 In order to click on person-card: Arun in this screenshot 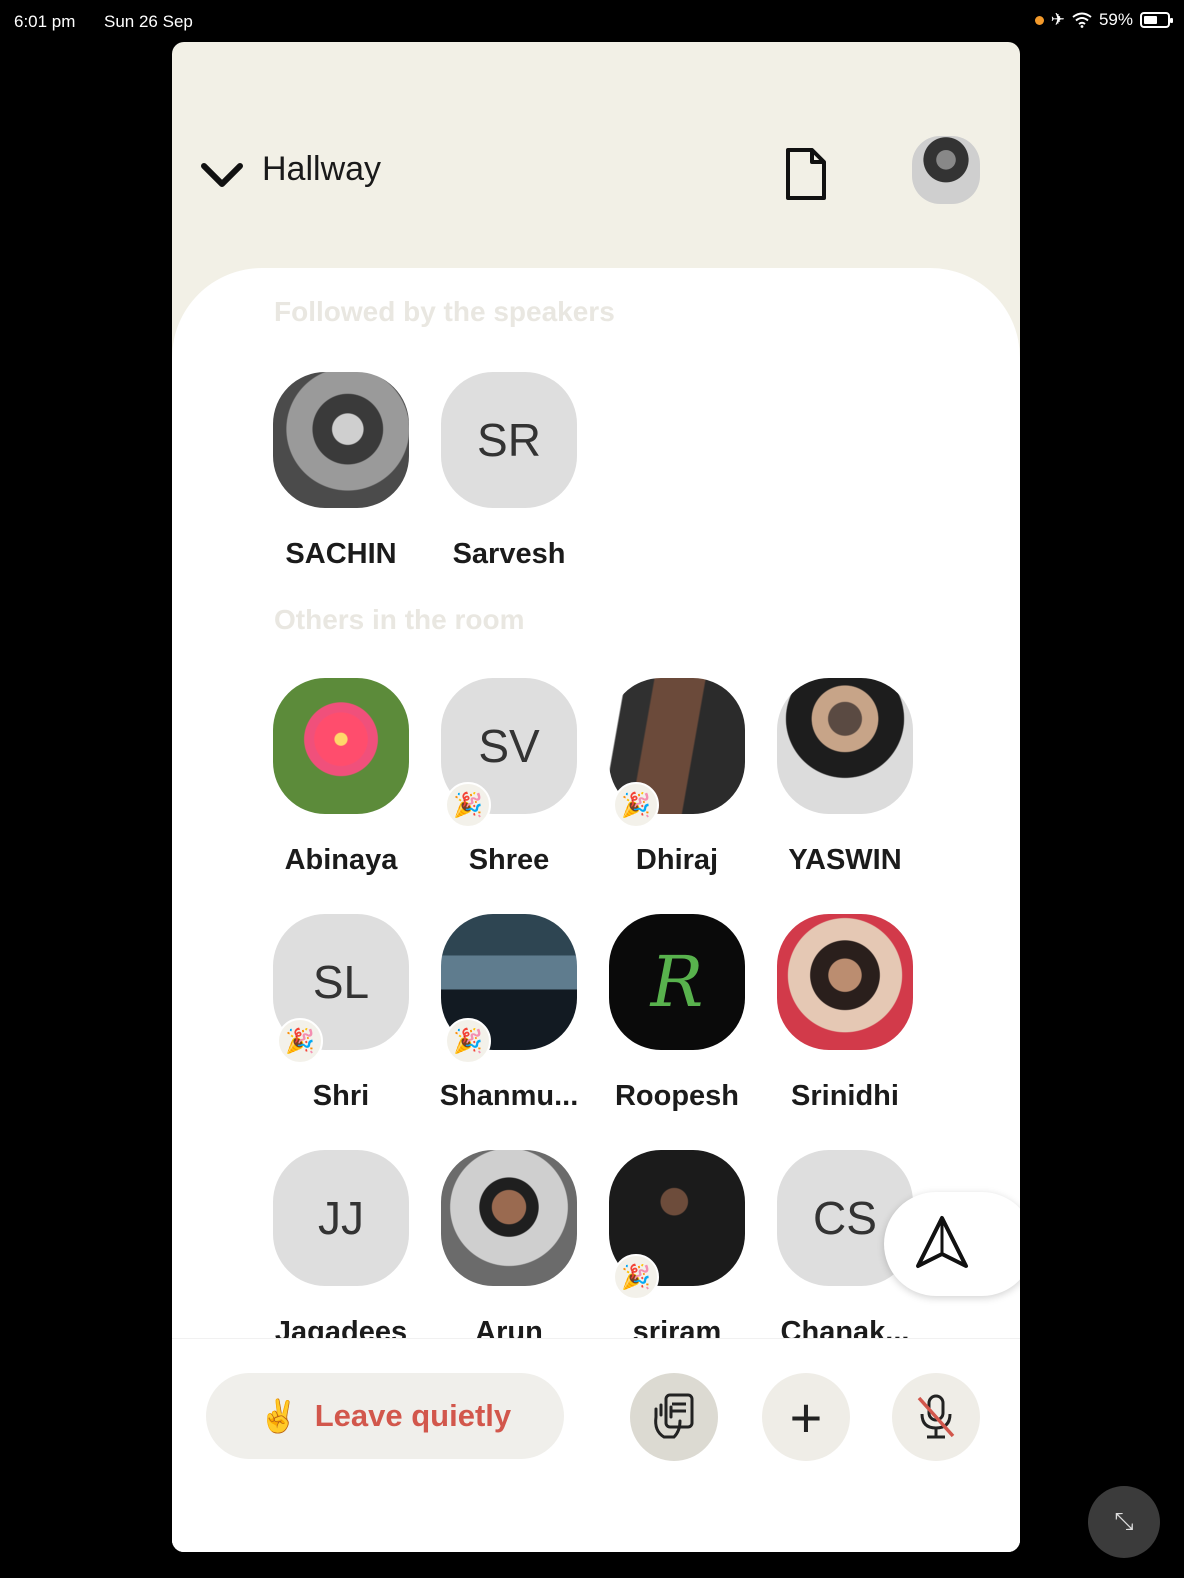, I will do `click(509, 1249)`.